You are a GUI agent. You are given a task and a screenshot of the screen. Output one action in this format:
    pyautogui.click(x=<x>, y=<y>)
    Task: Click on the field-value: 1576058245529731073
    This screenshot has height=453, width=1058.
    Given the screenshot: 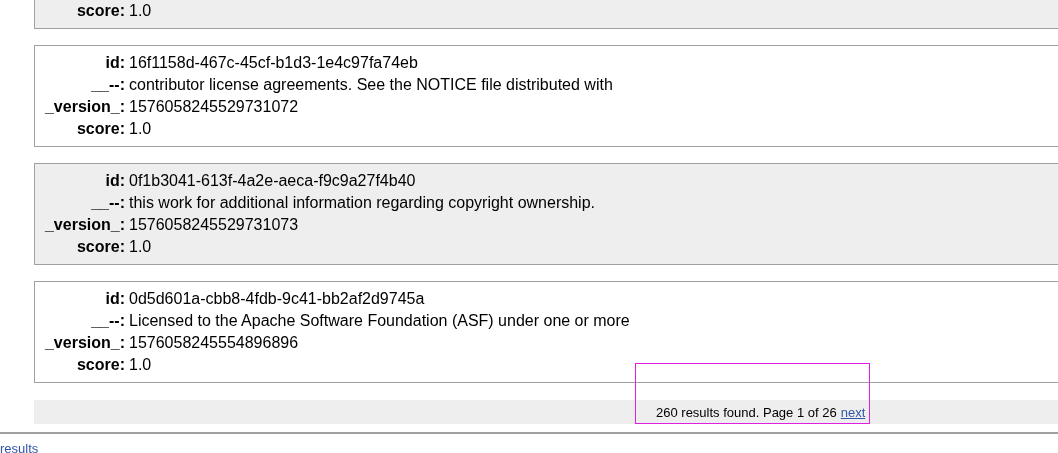 What is the action you would take?
    pyautogui.click(x=214, y=225)
    